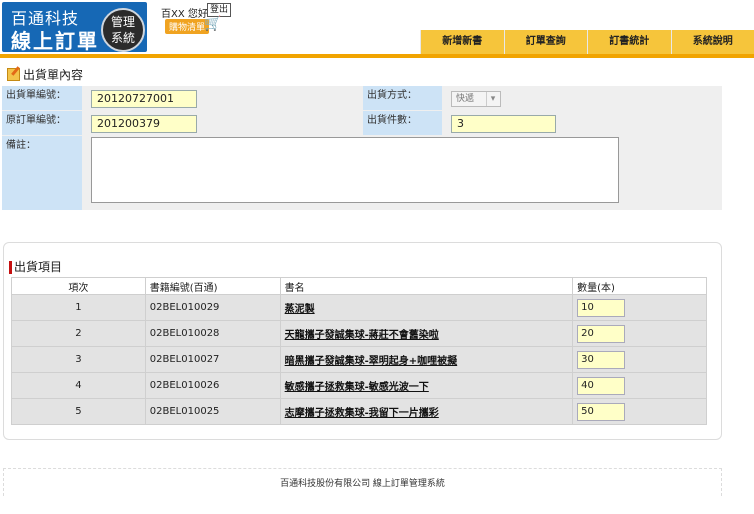 The height and width of the screenshot is (514, 754). Describe the element at coordinates (55, 41) in the screenshot. I see `logo-line2: 線上訂單` at that location.